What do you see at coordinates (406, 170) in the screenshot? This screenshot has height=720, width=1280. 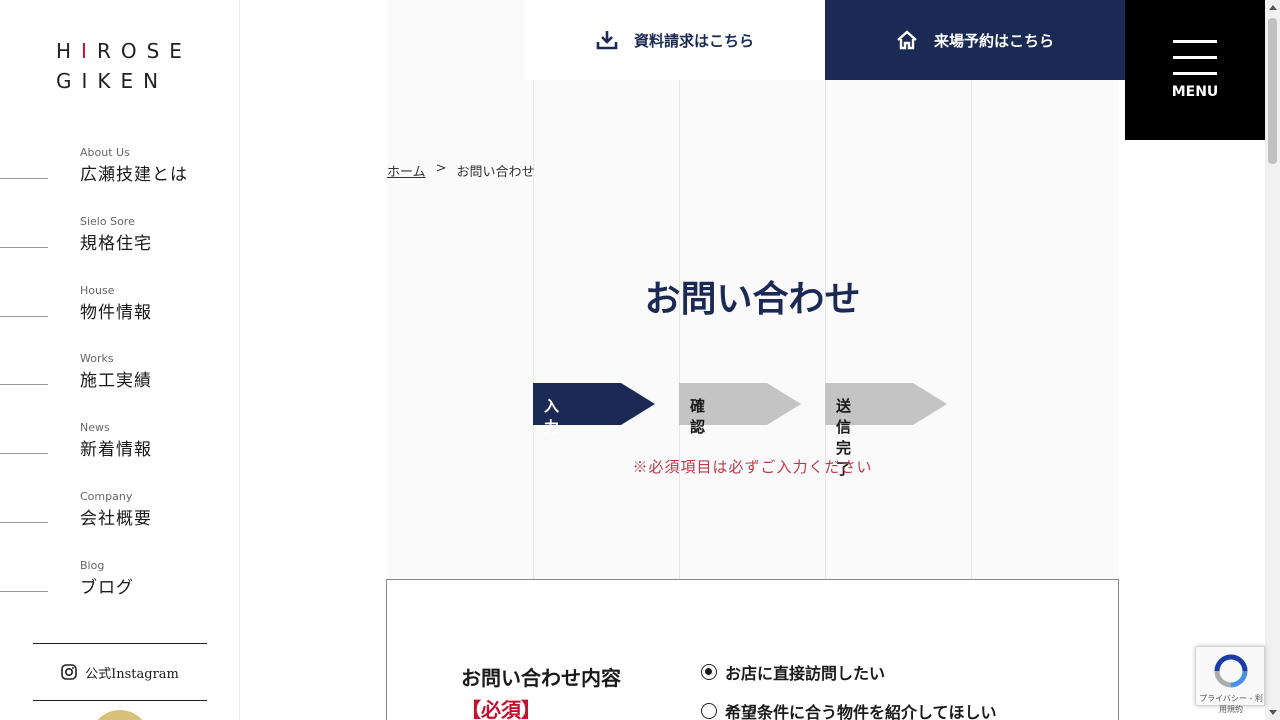 I see `breadcrumb-home-link: ホーム` at bounding box center [406, 170].